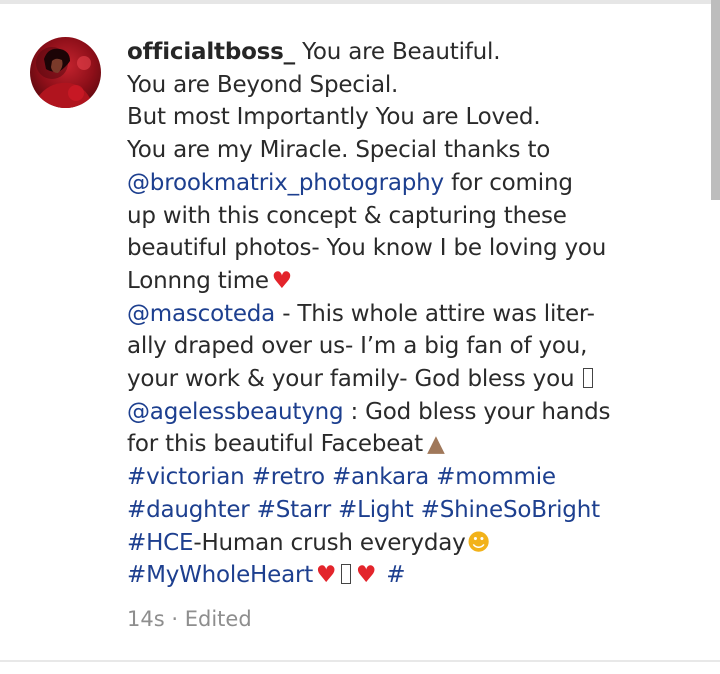 Image resolution: width=720 pixels, height=674 pixels. I want to click on scrollbar-thumb, so click(715, 100).